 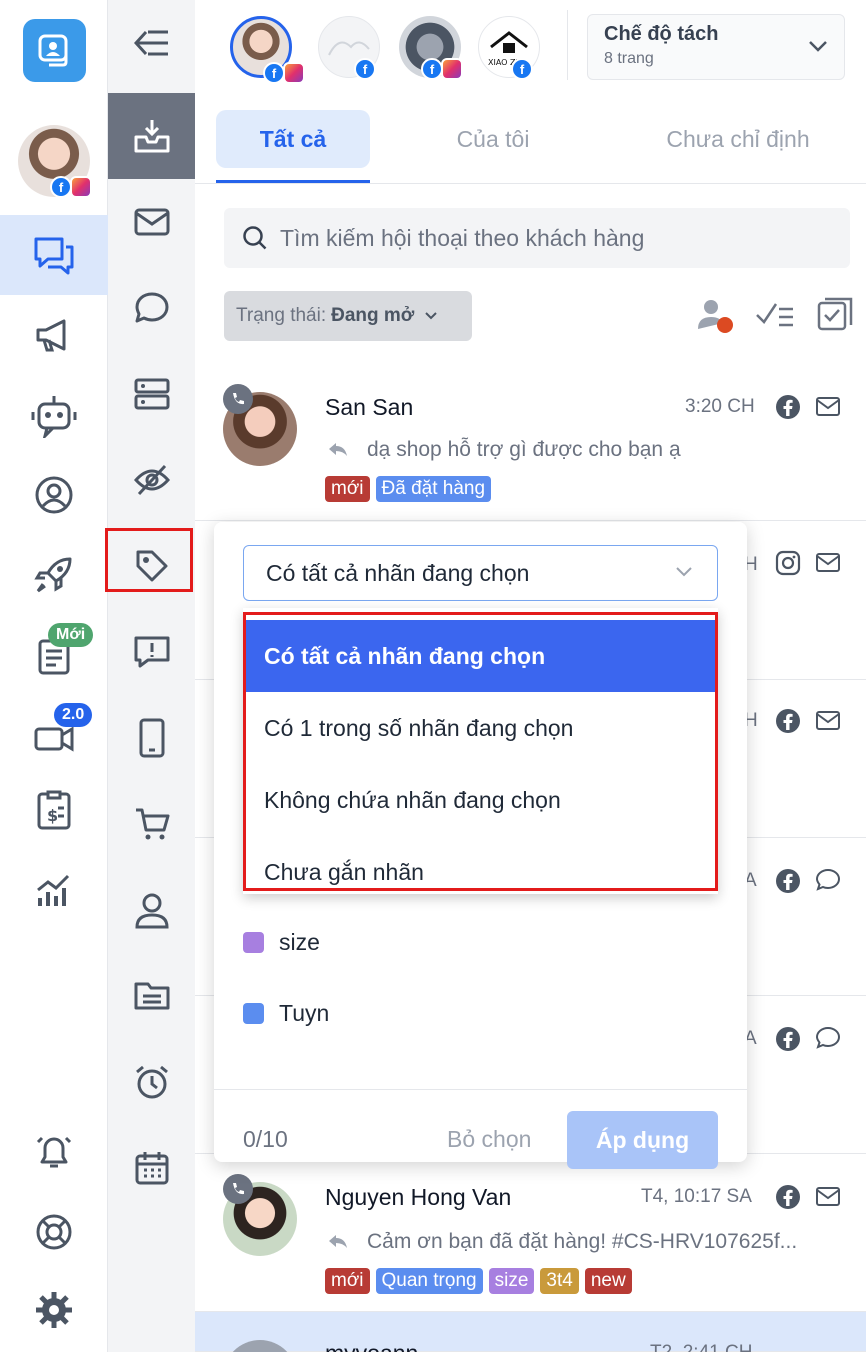 I want to click on filter-inbox, so click(x=151, y=136).